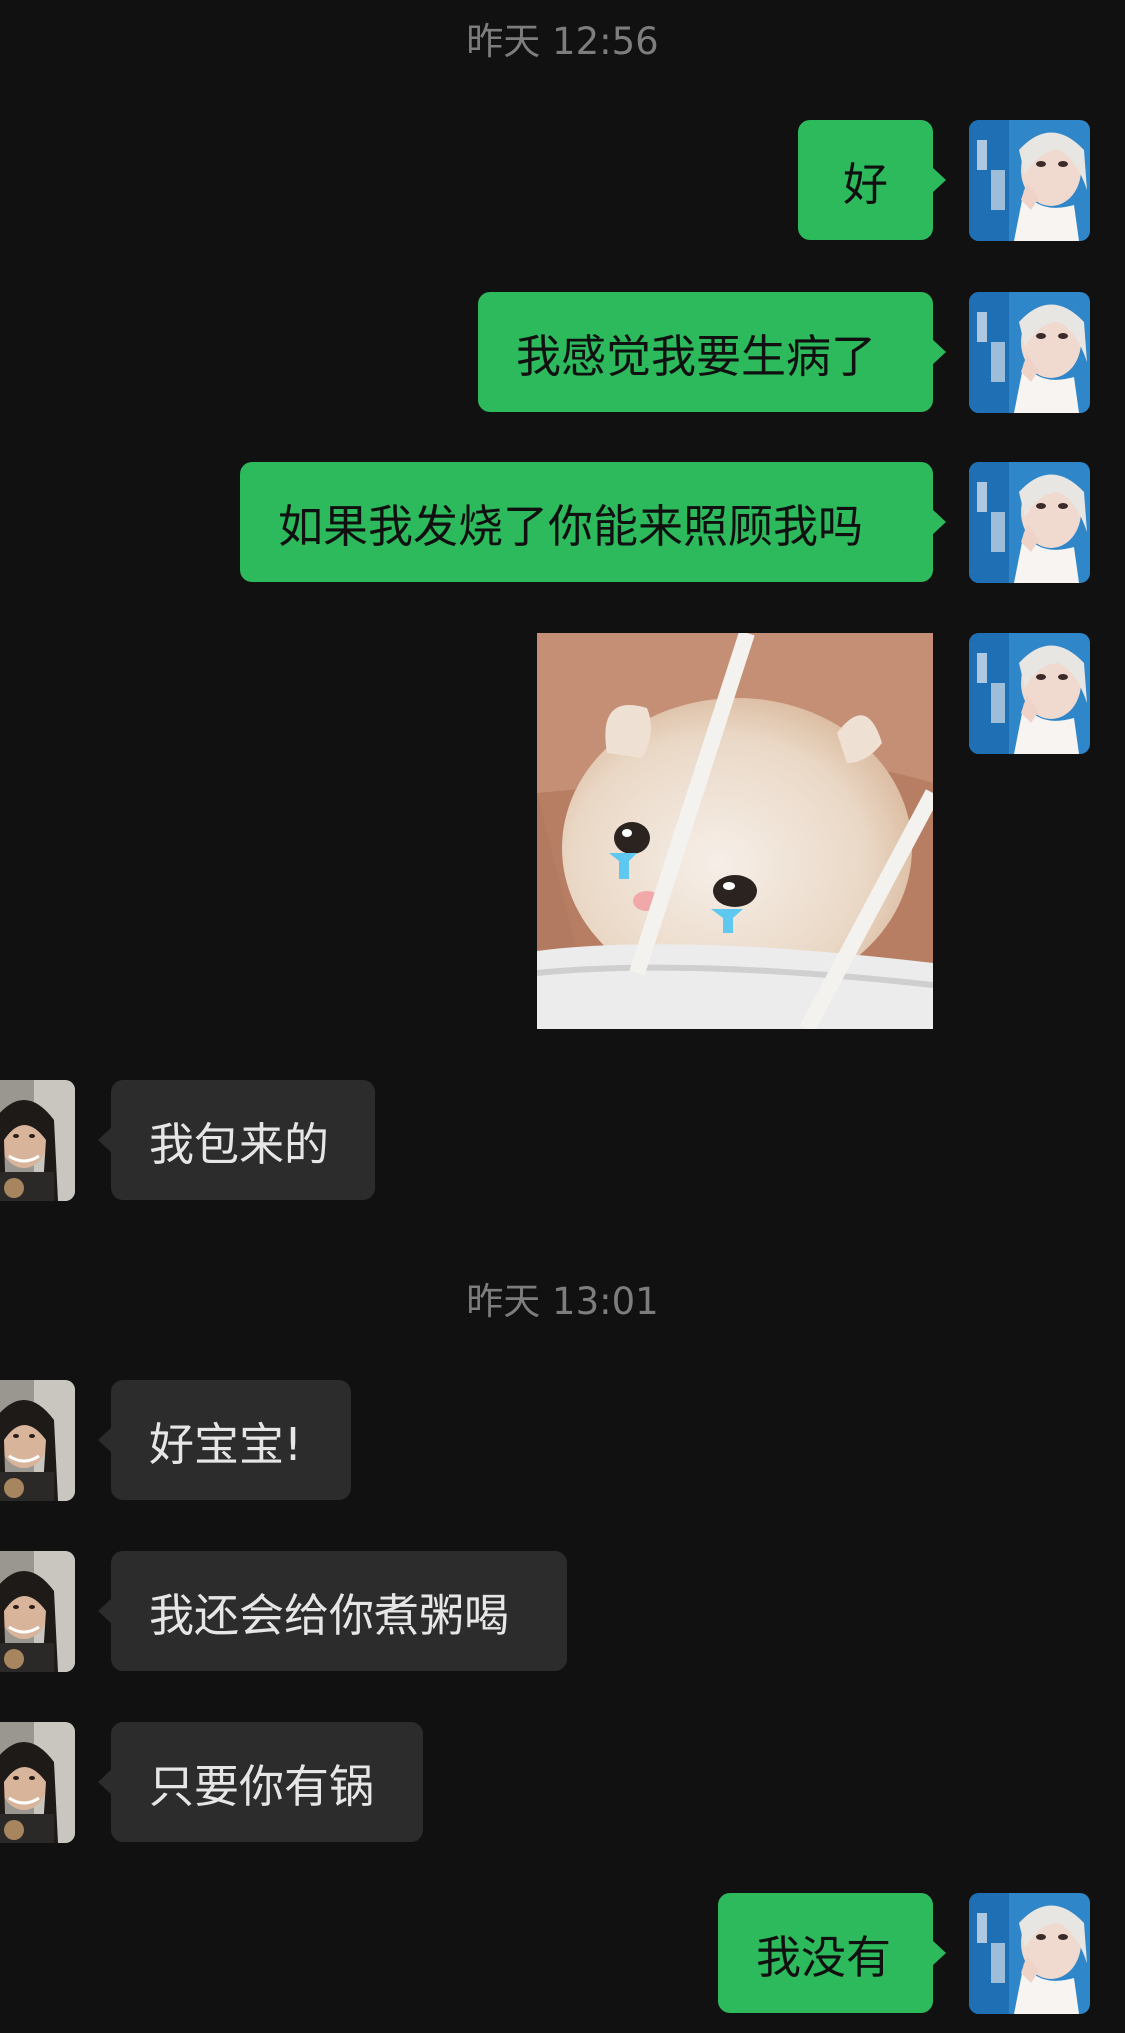  I want to click on outgoing-message-bubble: 好, so click(872, 180).